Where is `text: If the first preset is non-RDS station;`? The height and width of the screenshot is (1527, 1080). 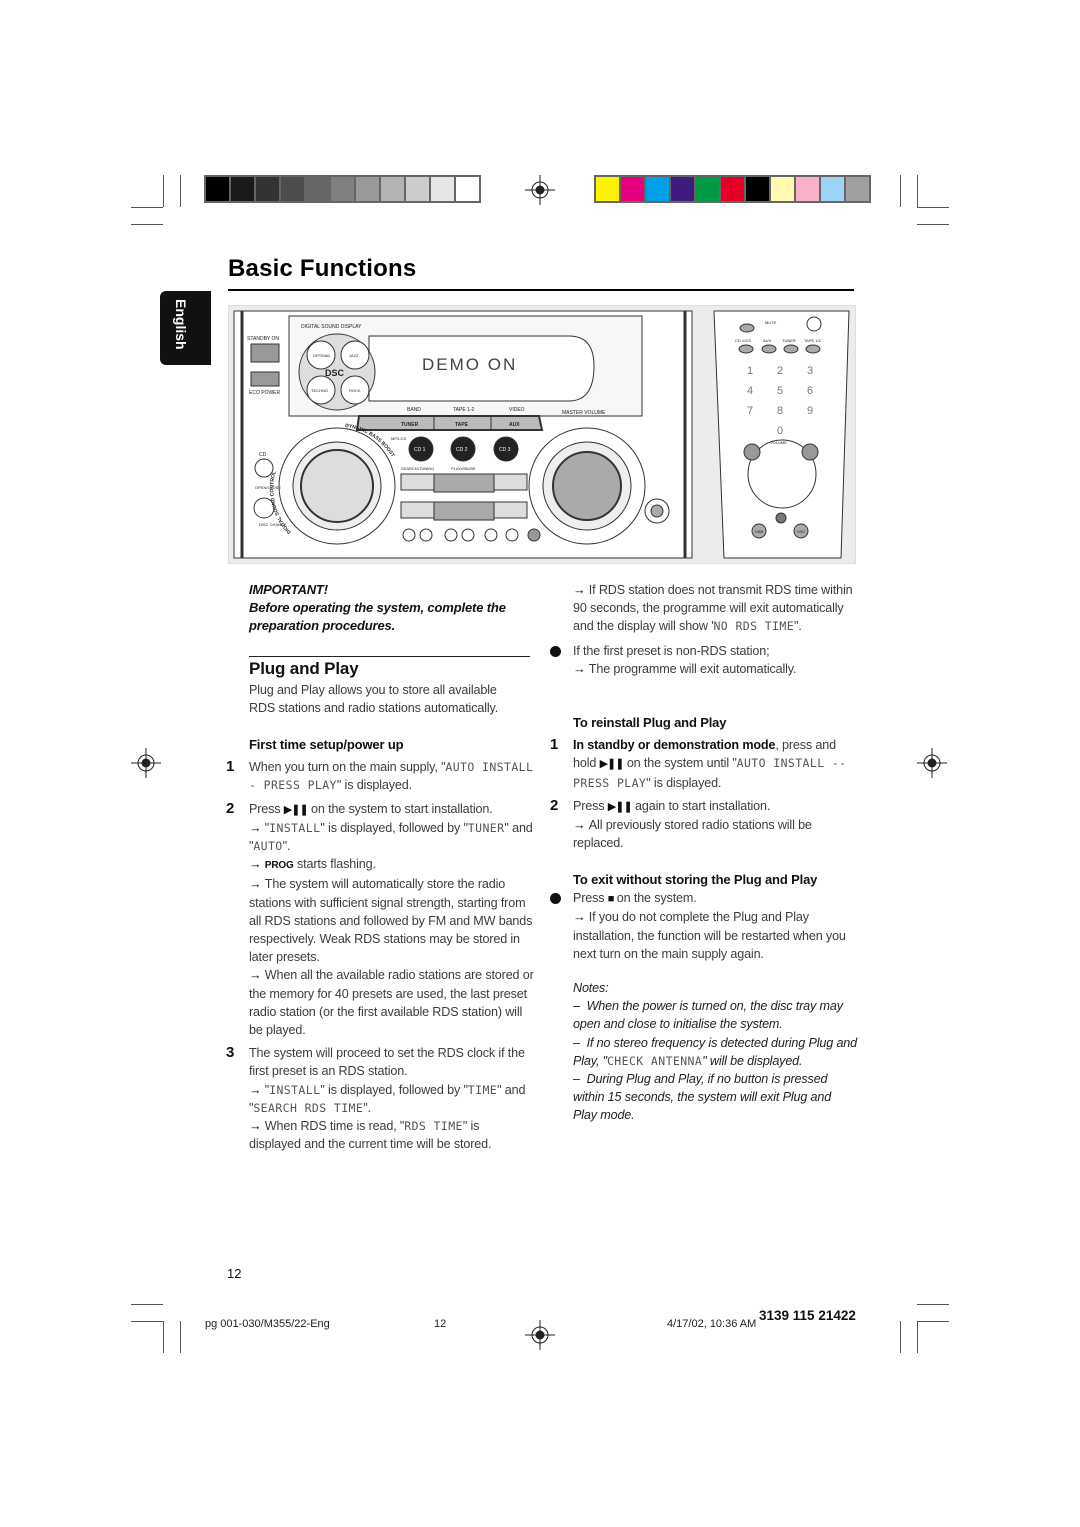 text: If the first preset is non-RDS station; is located at coordinates (671, 650).